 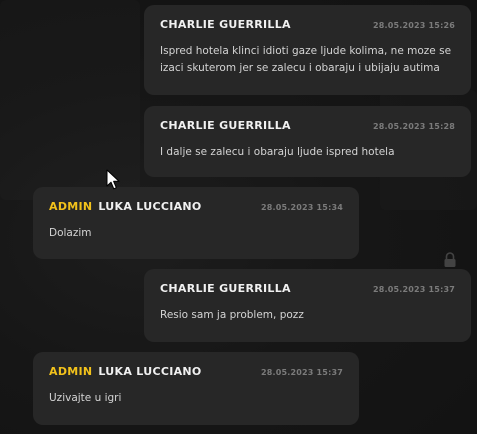 What do you see at coordinates (301, 207) in the screenshot?
I see `message-timestamp: 28.05.2023 15:34` at bounding box center [301, 207].